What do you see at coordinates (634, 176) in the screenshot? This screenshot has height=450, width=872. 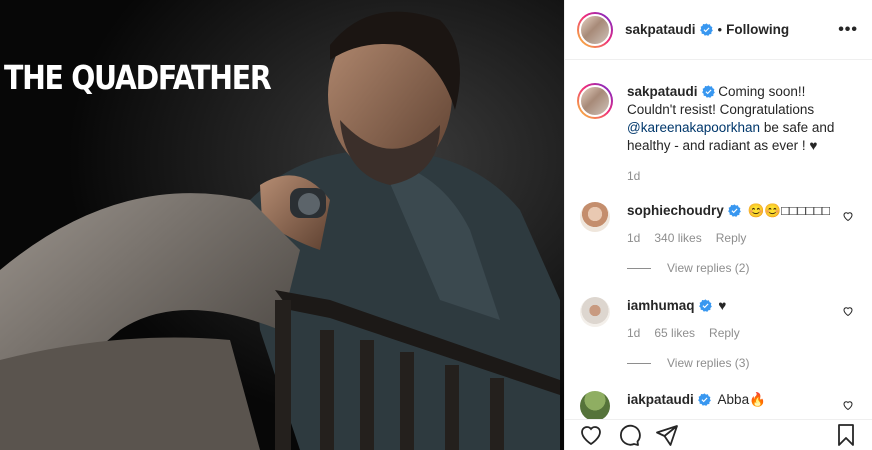 I see `caption-time: 1d` at bounding box center [634, 176].